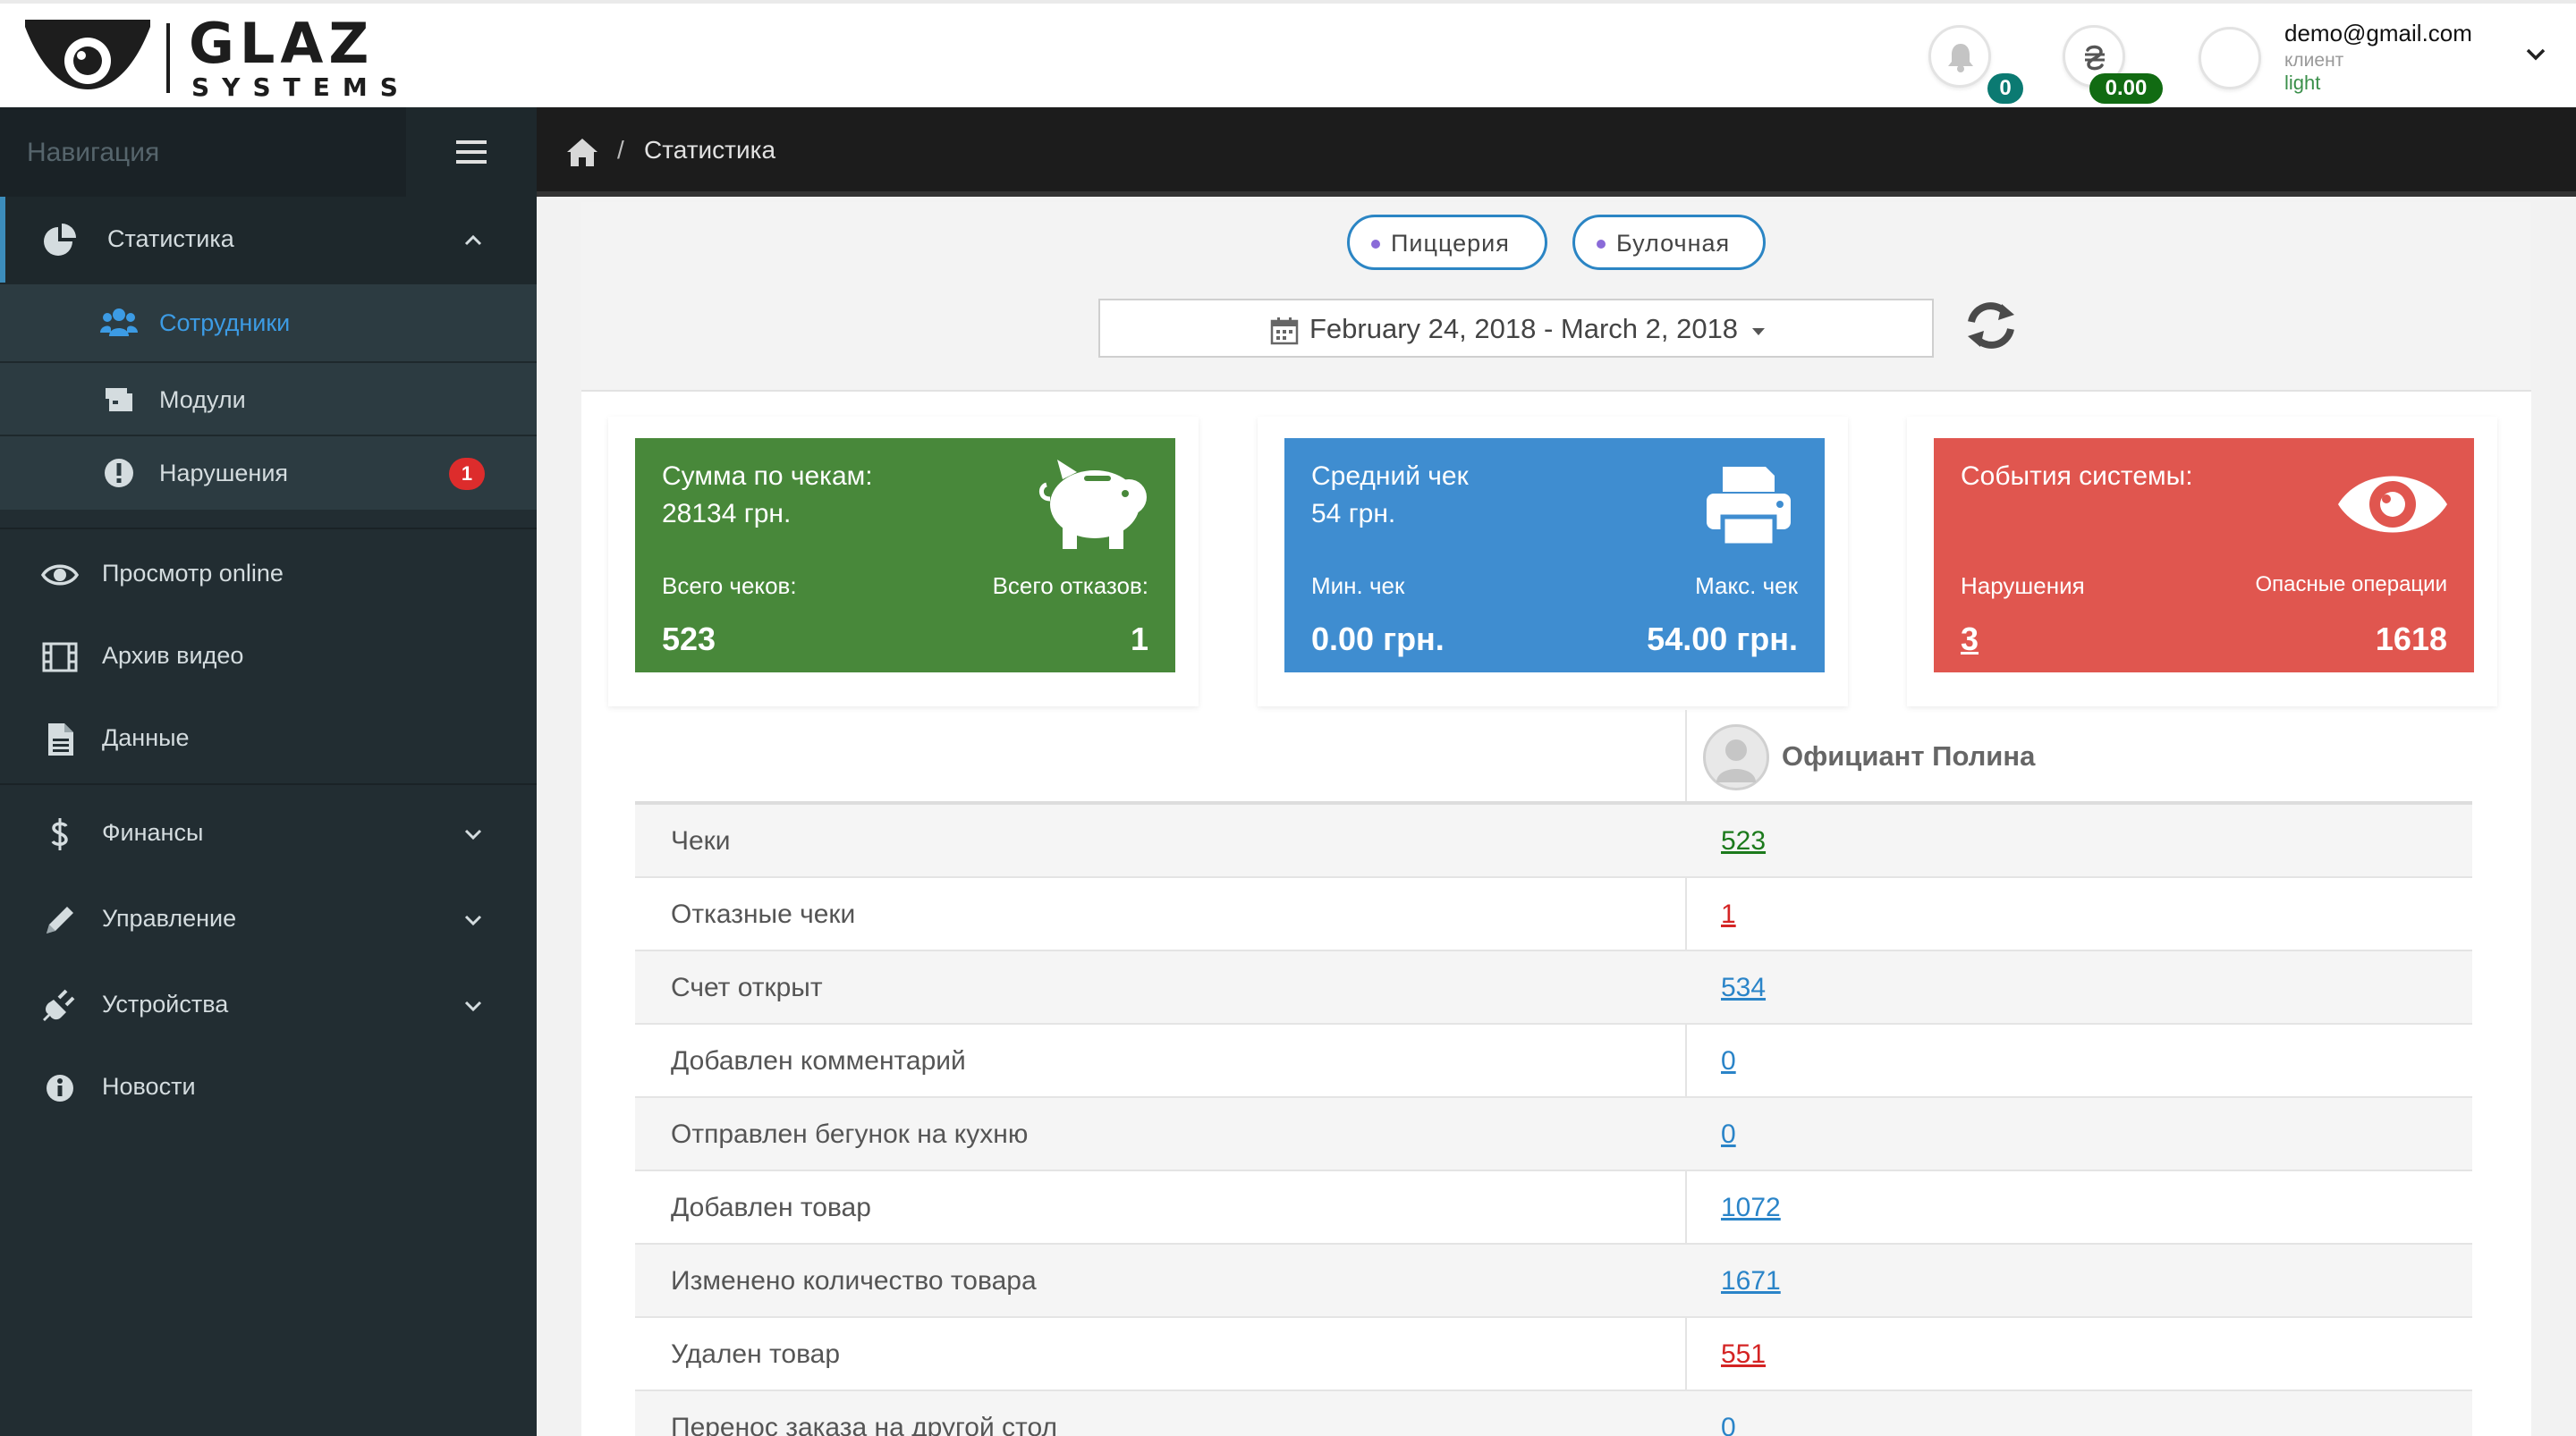 Image resolution: width=2576 pixels, height=1436 pixels. I want to click on card-value: 28134 грн., so click(727, 513).